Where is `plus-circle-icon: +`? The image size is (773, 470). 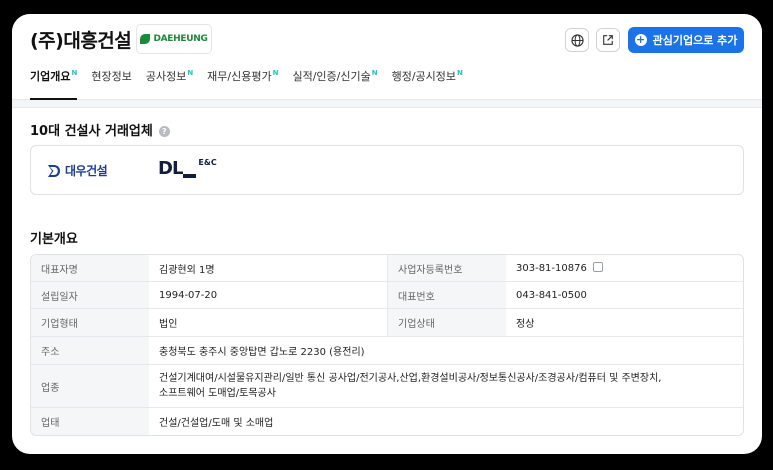 plus-circle-icon: + is located at coordinates (640, 39).